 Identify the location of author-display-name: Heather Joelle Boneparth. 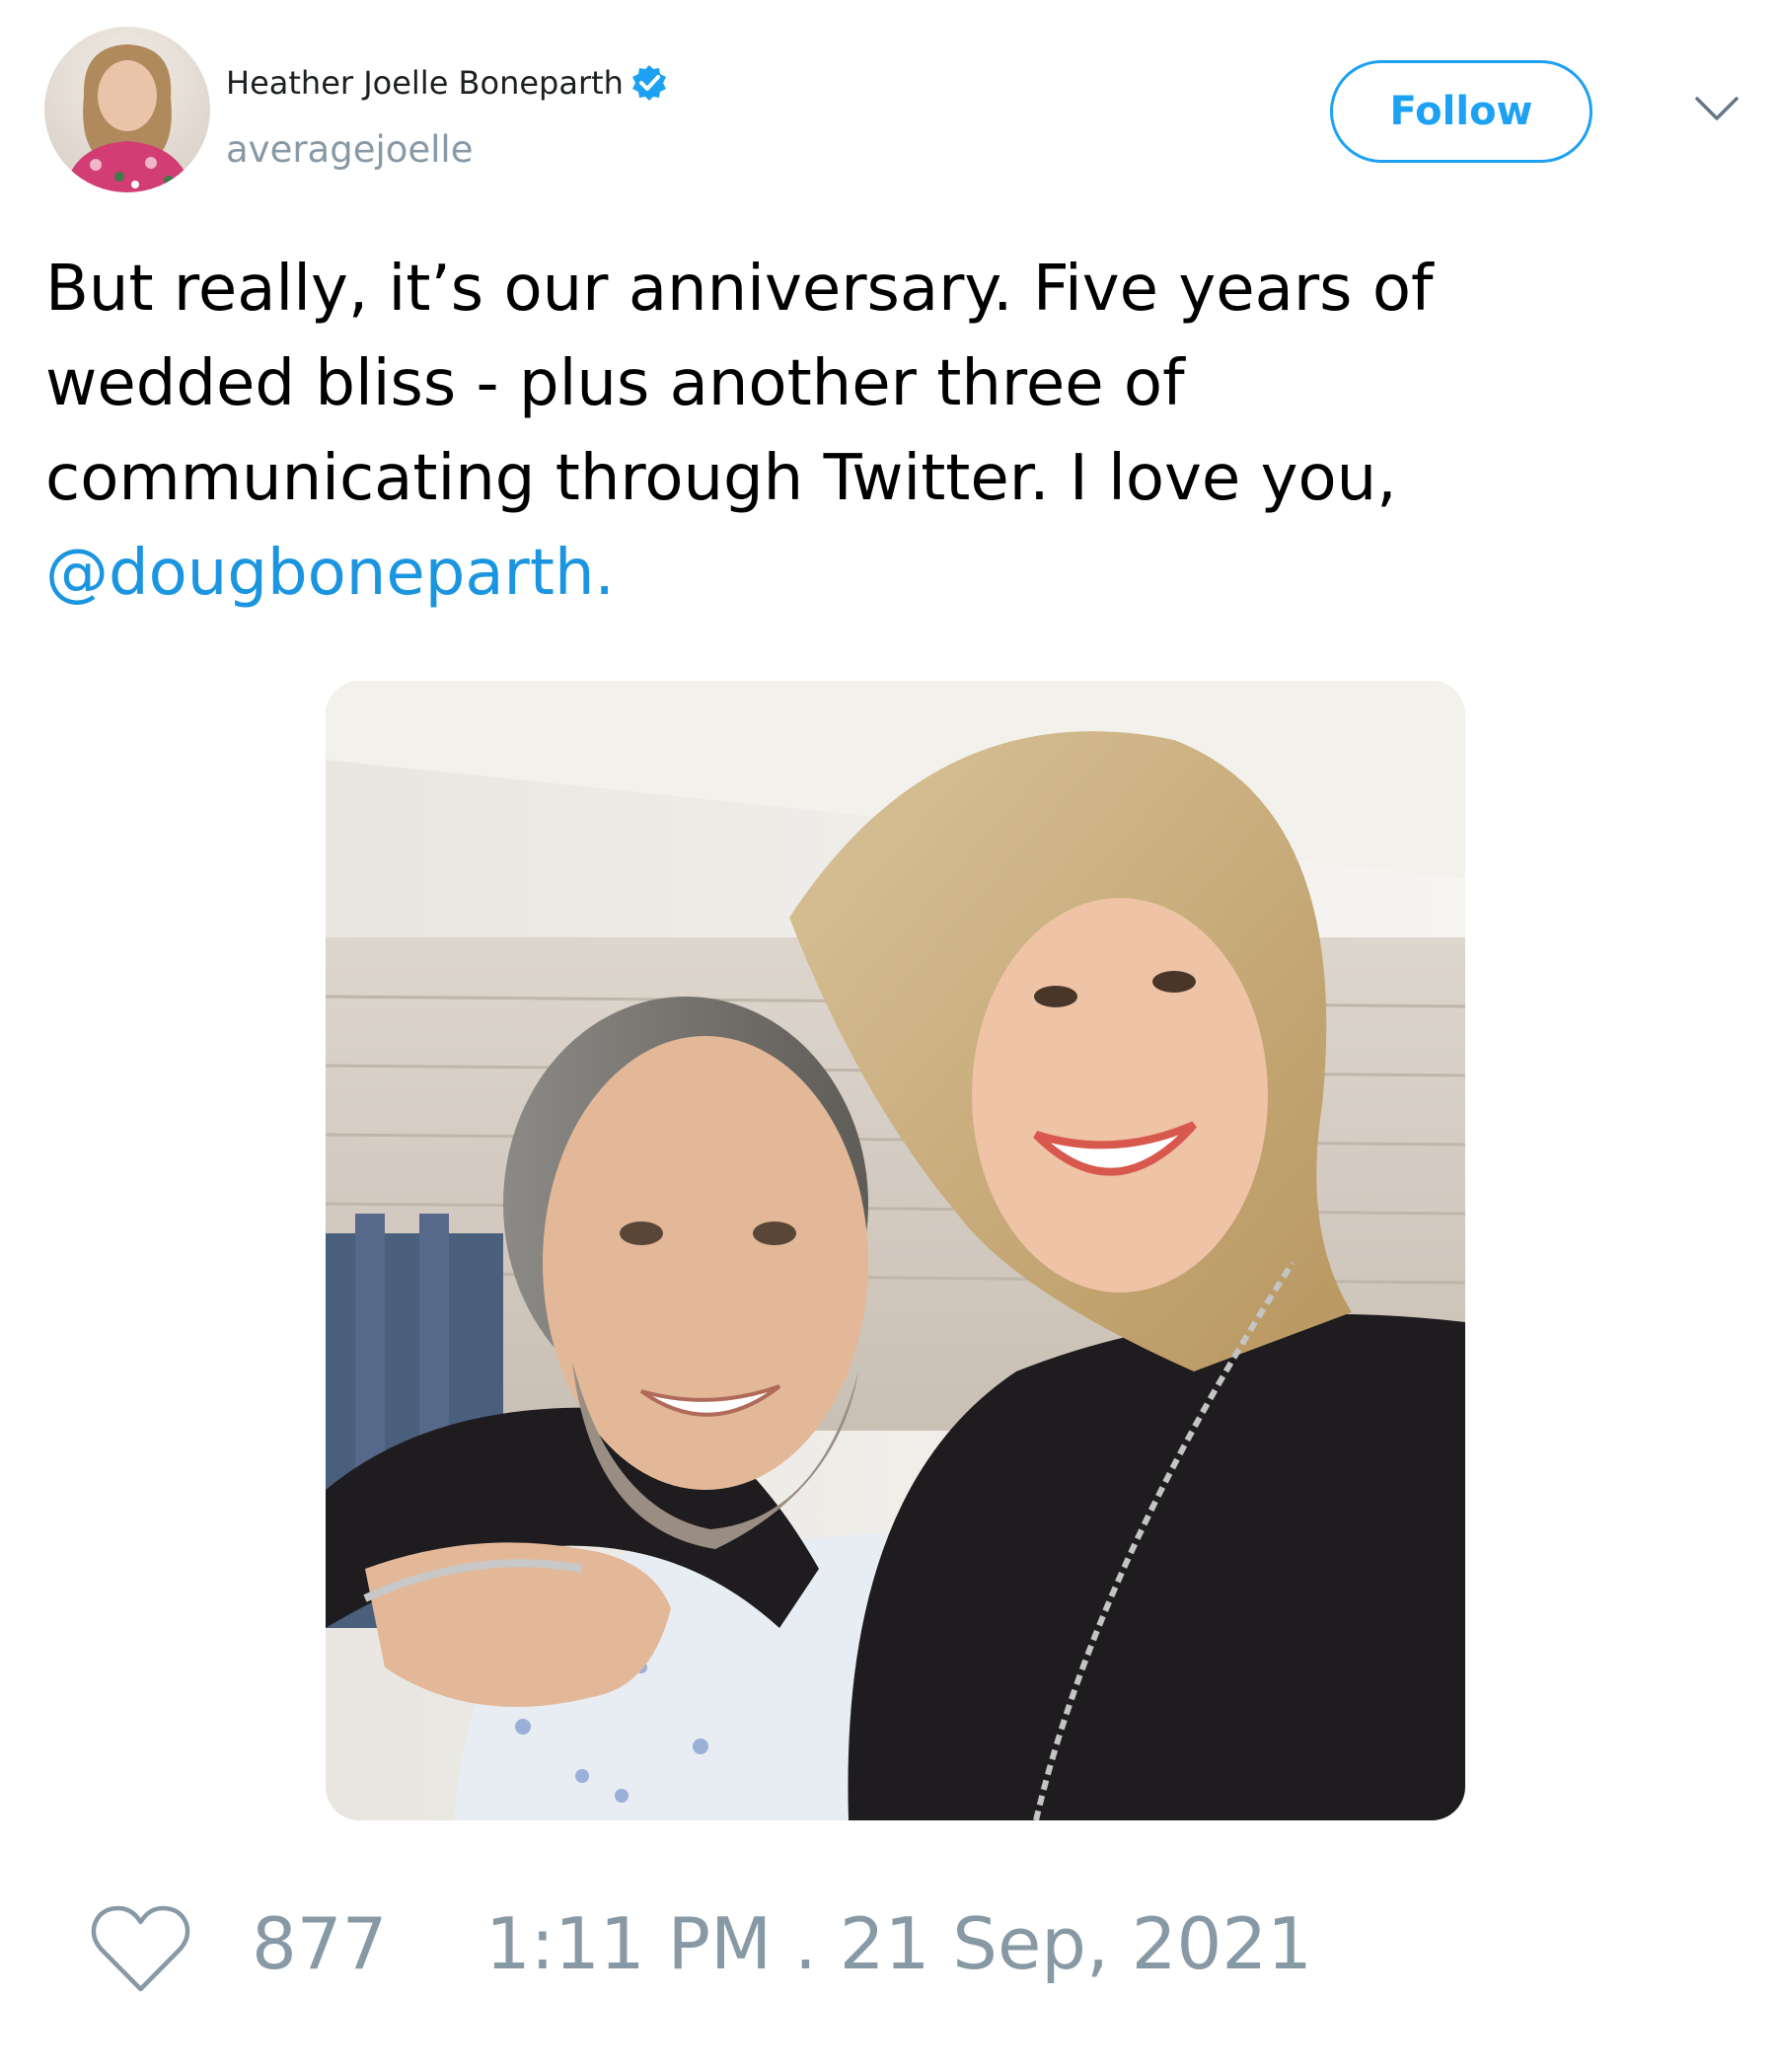
(425, 83).